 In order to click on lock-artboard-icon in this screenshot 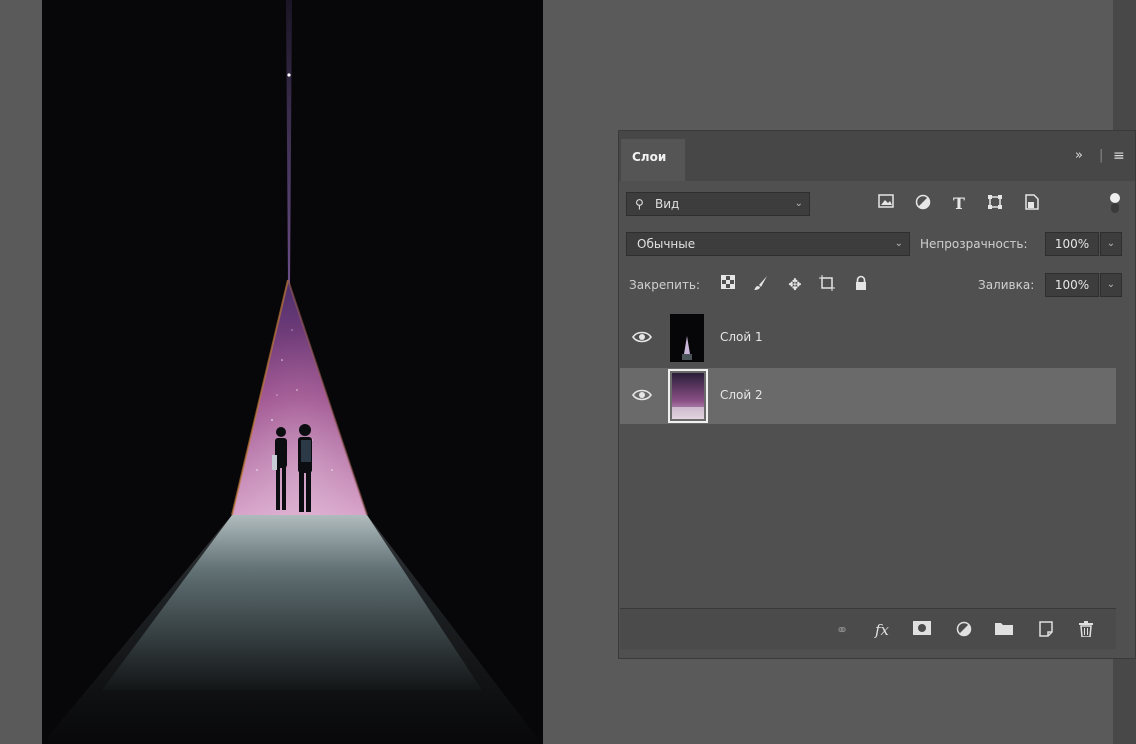, I will do `click(827, 285)`.